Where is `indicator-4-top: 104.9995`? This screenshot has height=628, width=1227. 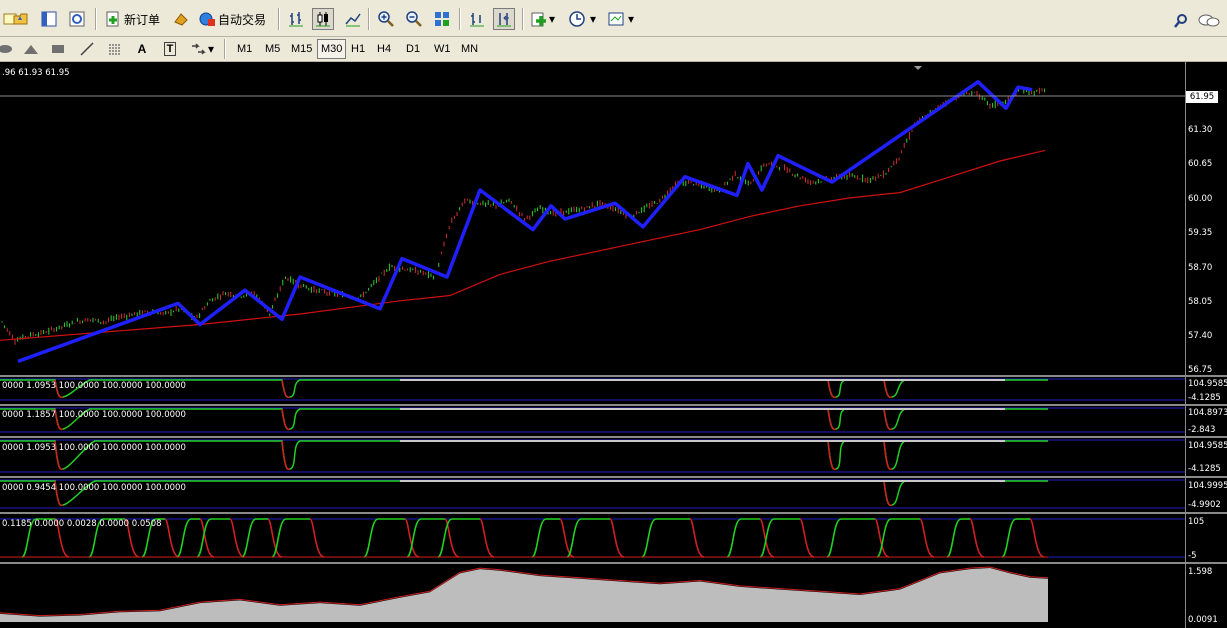
indicator-4-top: 104.9995 is located at coordinates (1207, 486).